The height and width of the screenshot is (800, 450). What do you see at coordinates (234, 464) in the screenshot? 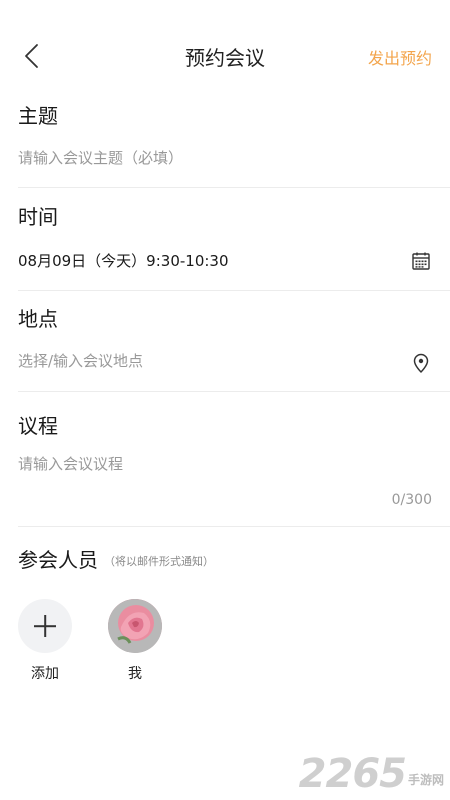
I see `agenda-input: 请输入会议议程` at bounding box center [234, 464].